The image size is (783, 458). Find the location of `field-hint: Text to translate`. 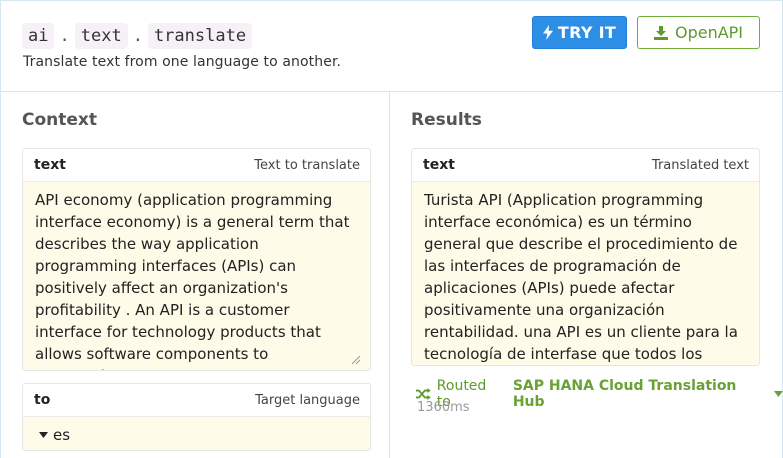

field-hint: Text to translate is located at coordinates (307, 165).